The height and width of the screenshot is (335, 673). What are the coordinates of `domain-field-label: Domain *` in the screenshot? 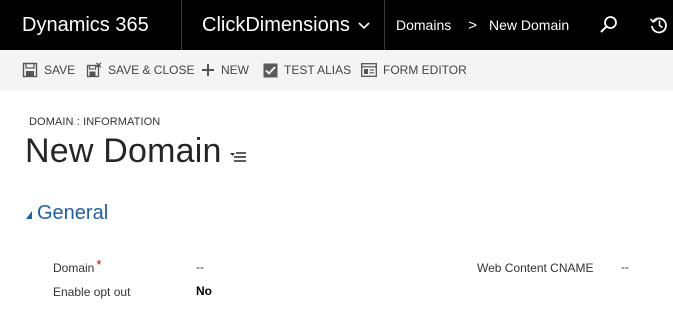 It's located at (77, 266).